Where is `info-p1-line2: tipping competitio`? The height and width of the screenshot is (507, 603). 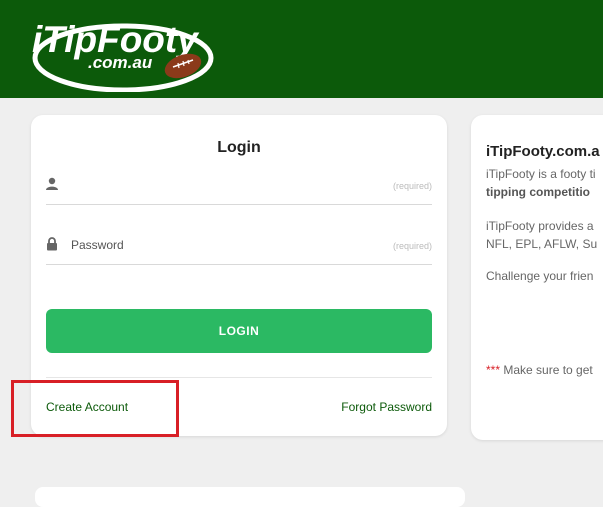
info-p1-line2: tipping competitio is located at coordinates (538, 192).